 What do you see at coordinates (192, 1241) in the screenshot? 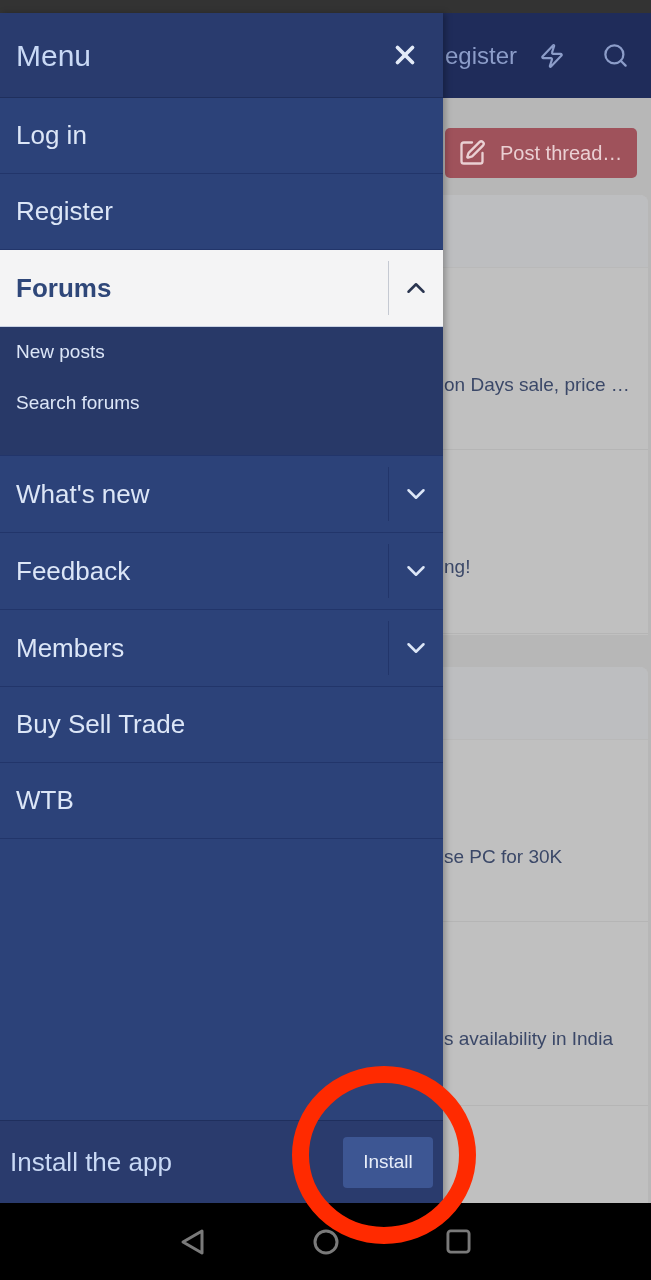
I see `back-icon` at bounding box center [192, 1241].